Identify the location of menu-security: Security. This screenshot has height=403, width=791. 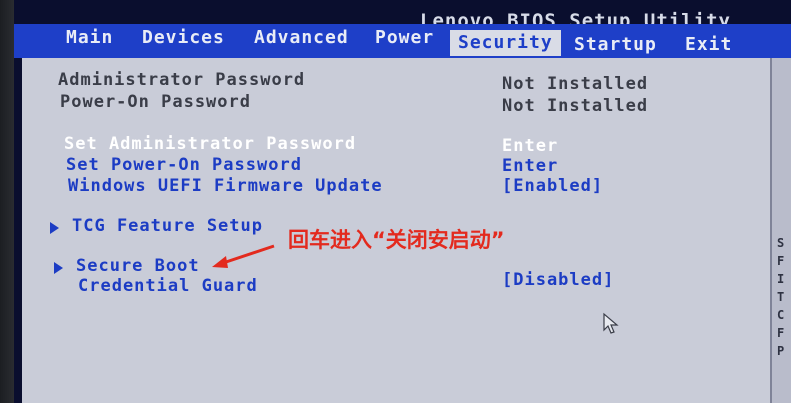
(505, 43).